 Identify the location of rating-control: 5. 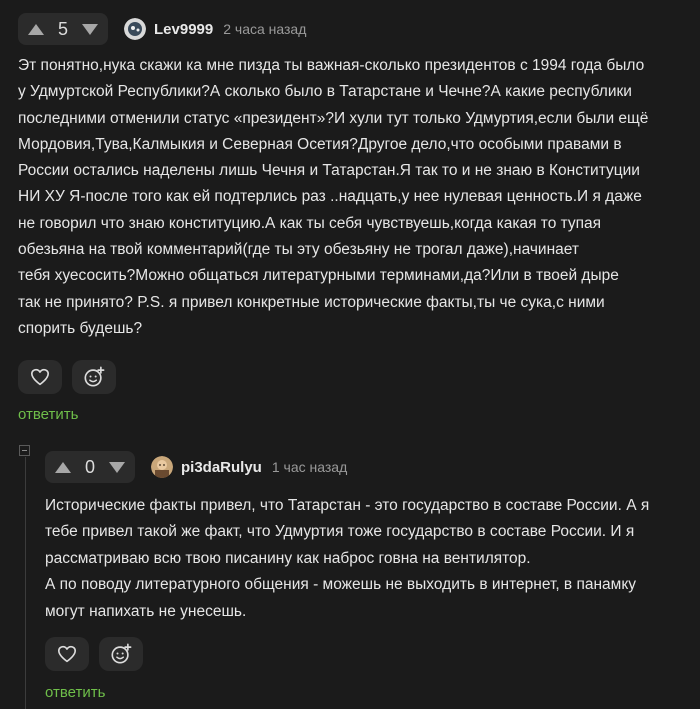
(63, 29).